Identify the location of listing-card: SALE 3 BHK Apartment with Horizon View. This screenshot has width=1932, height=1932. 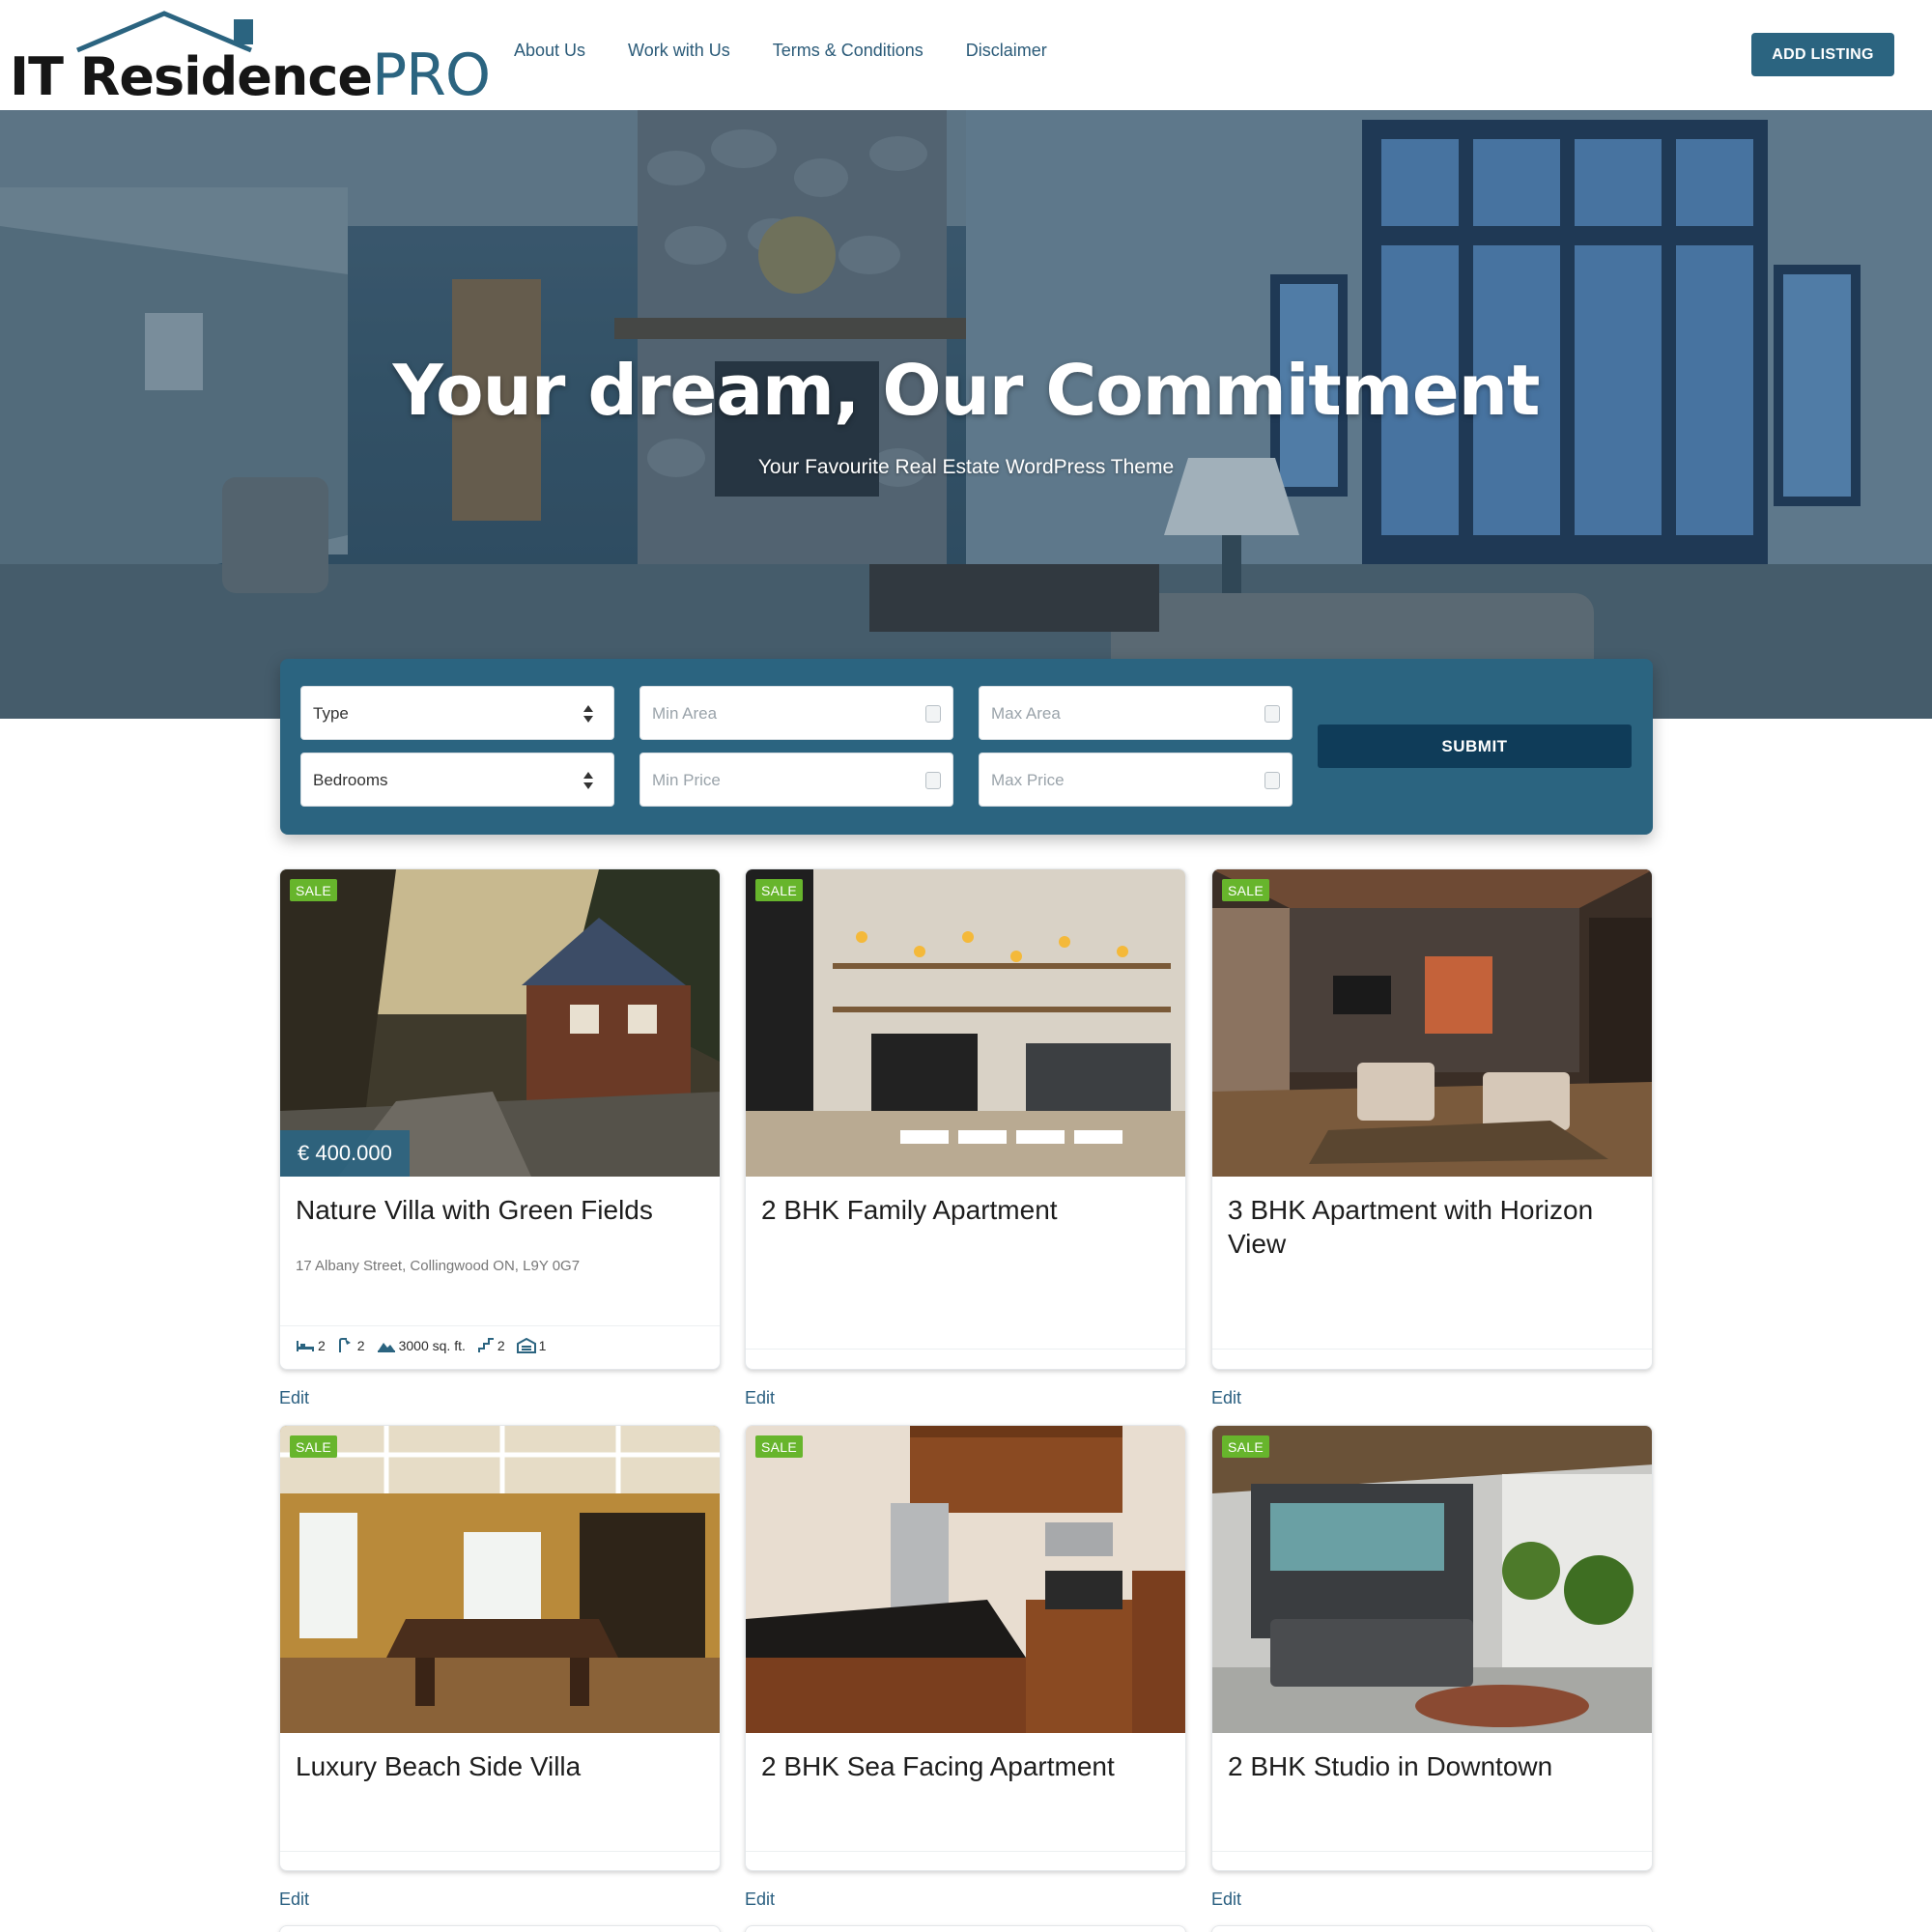
(1432, 1119).